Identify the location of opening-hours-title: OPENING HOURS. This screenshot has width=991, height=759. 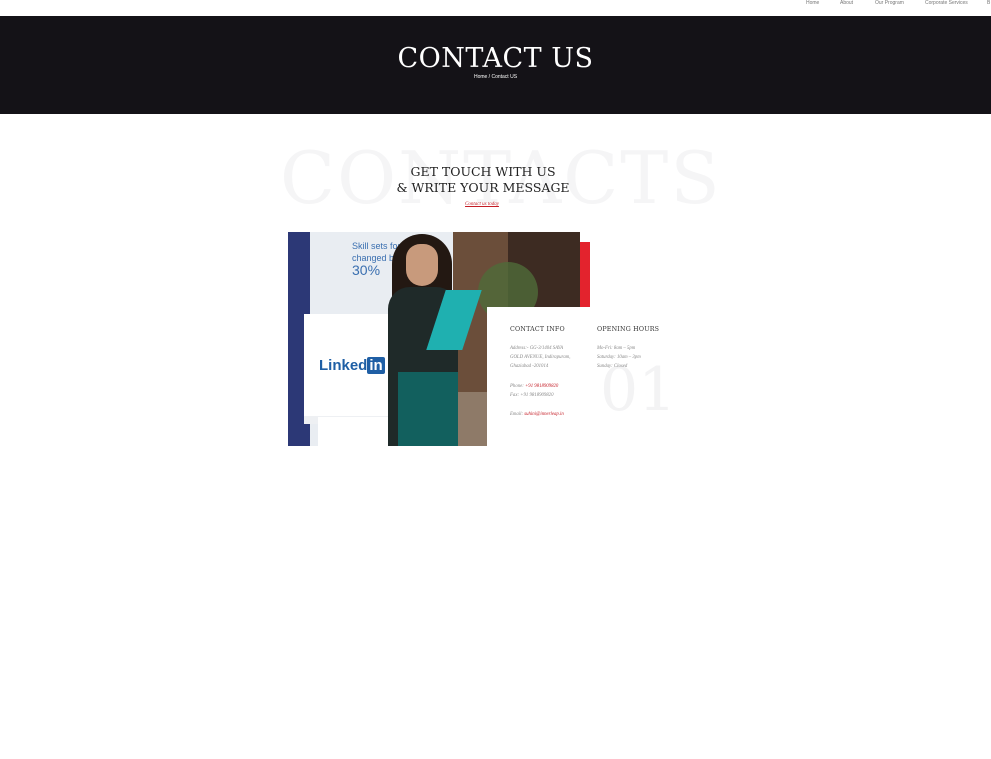
(628, 329).